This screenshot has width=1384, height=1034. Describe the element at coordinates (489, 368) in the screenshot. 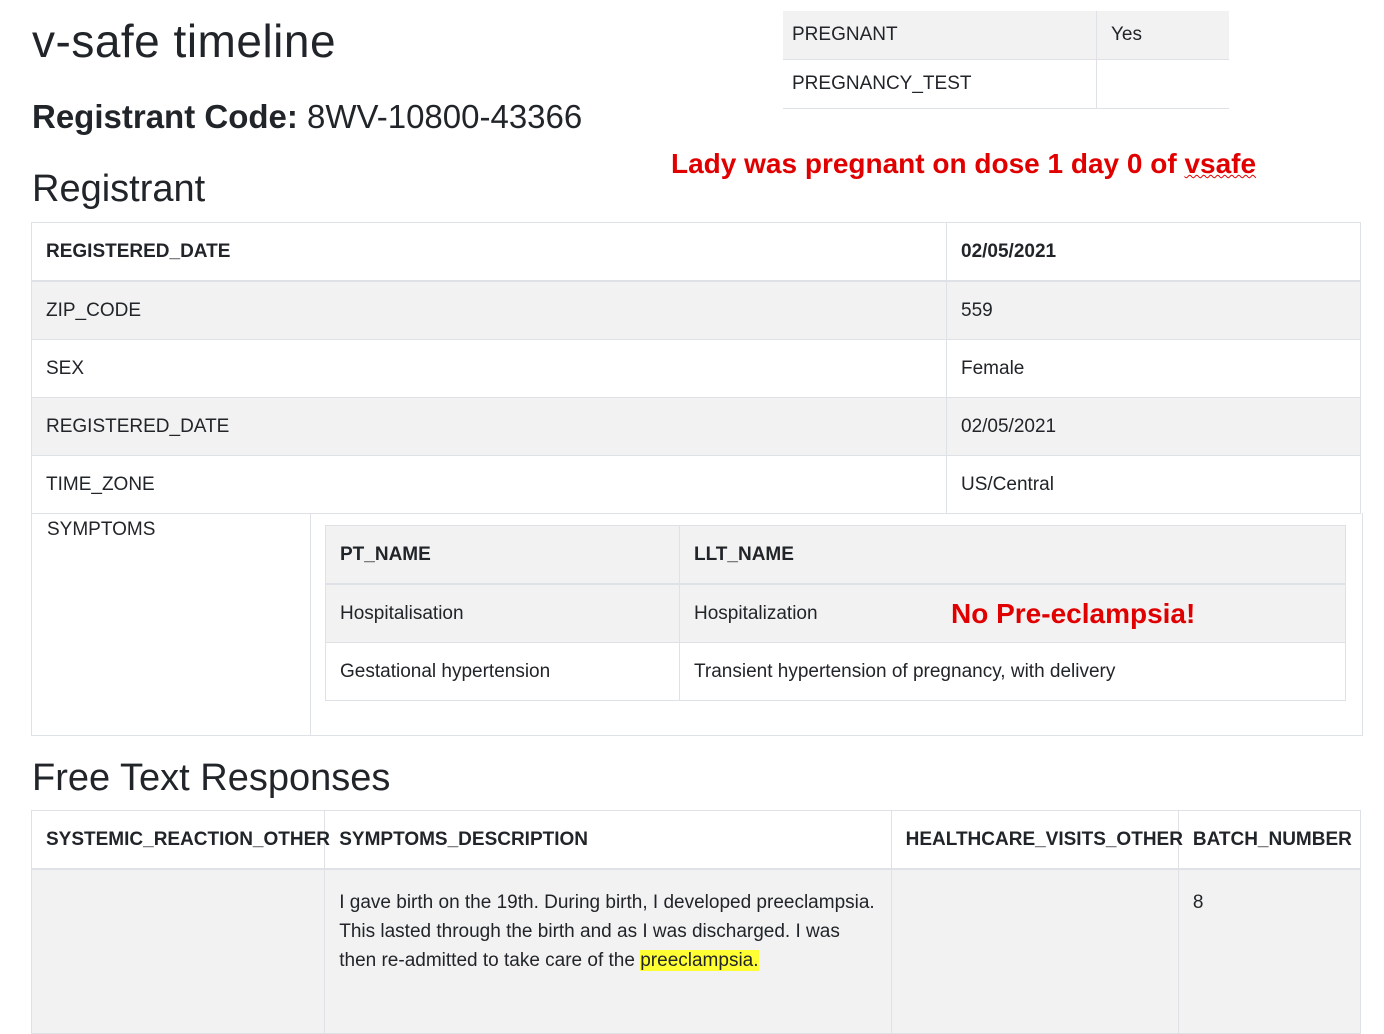

I see `sex-label: SEX` at that location.